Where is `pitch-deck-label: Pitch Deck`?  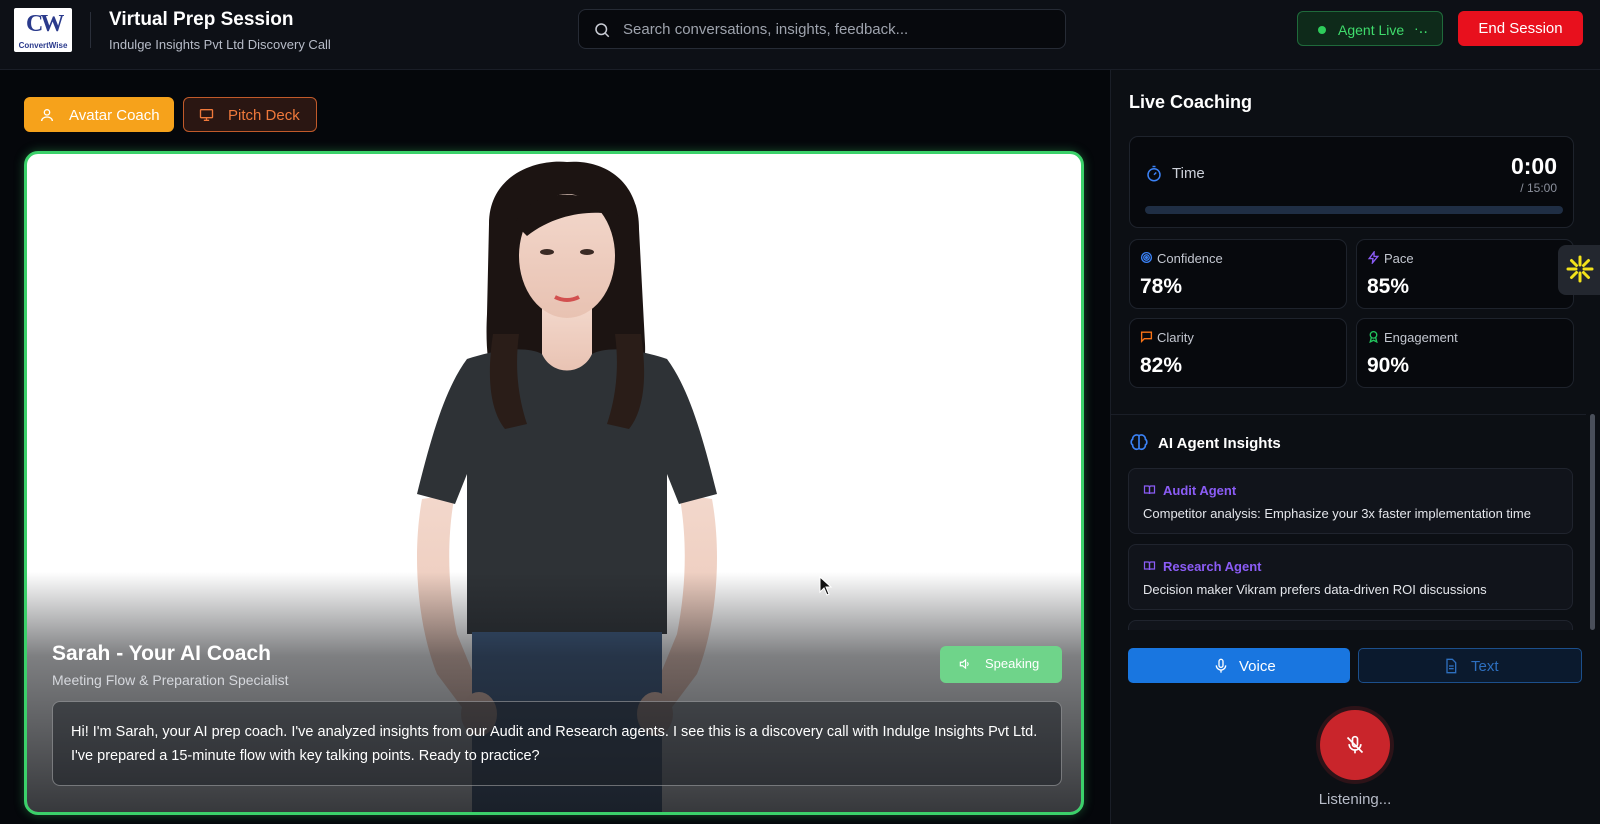 pitch-deck-label: Pitch Deck is located at coordinates (264, 115).